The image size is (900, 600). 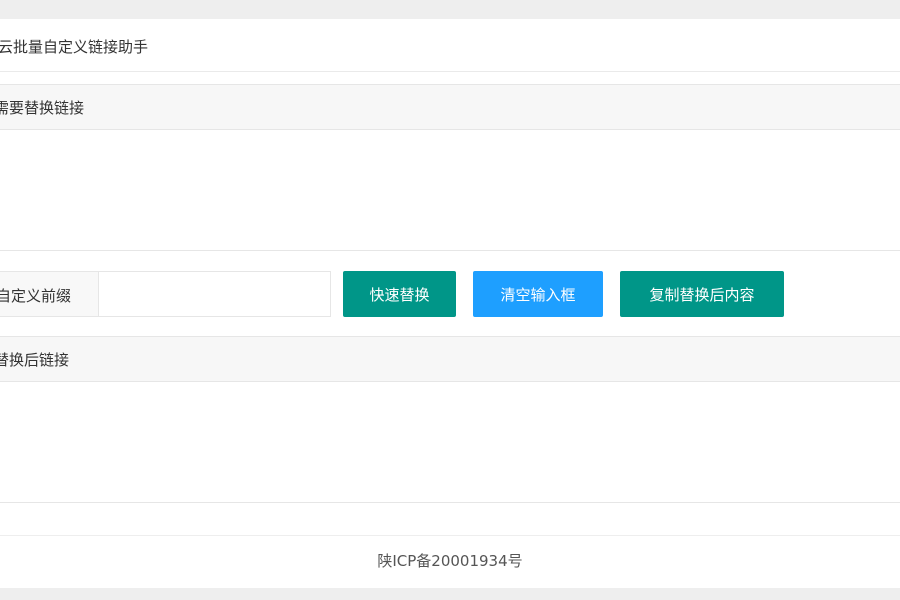 I want to click on result-section-header: 替换后链接, so click(x=450, y=359).